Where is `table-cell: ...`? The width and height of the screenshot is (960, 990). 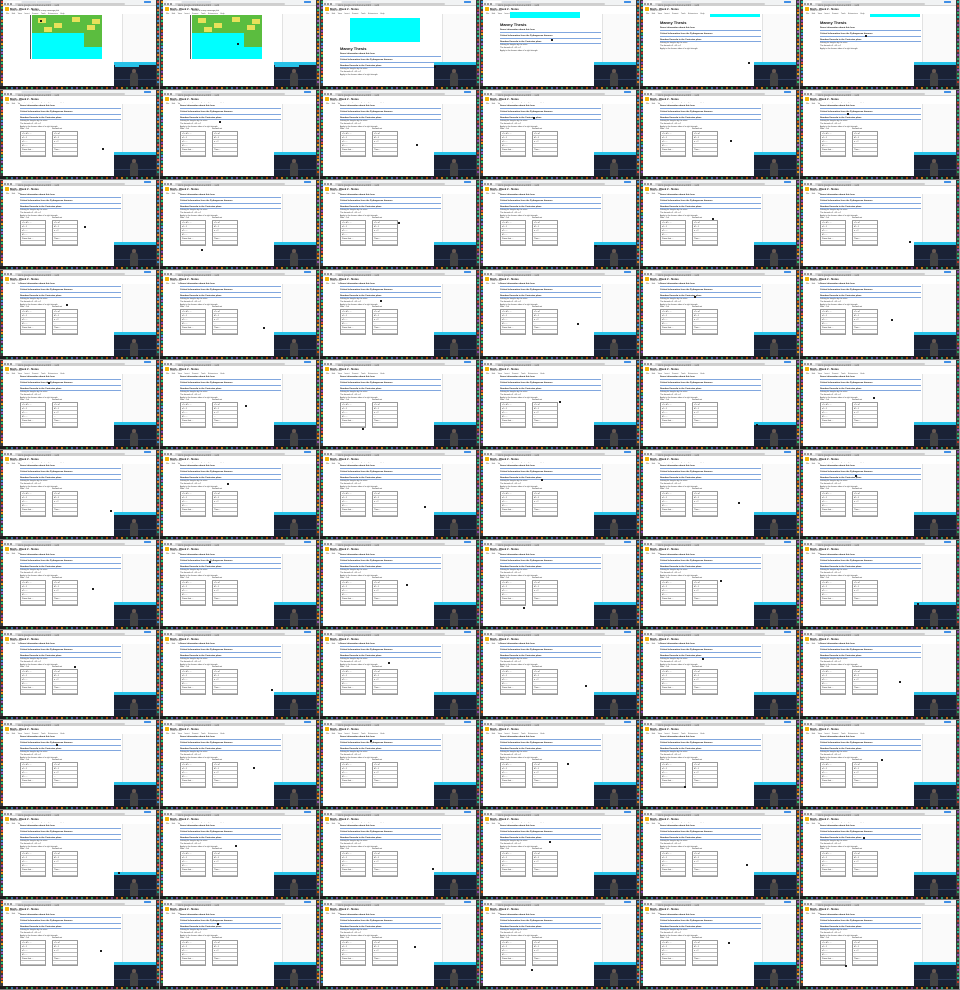
table-cell: ... is located at coordinates (193, 425).